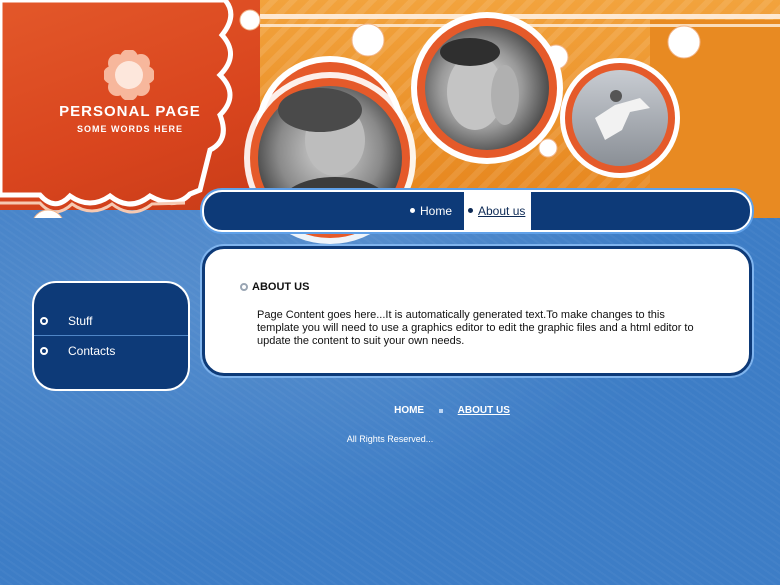 The image size is (780, 585). Describe the element at coordinates (409, 410) in the screenshot. I see `footer-home-link: HOME` at that location.